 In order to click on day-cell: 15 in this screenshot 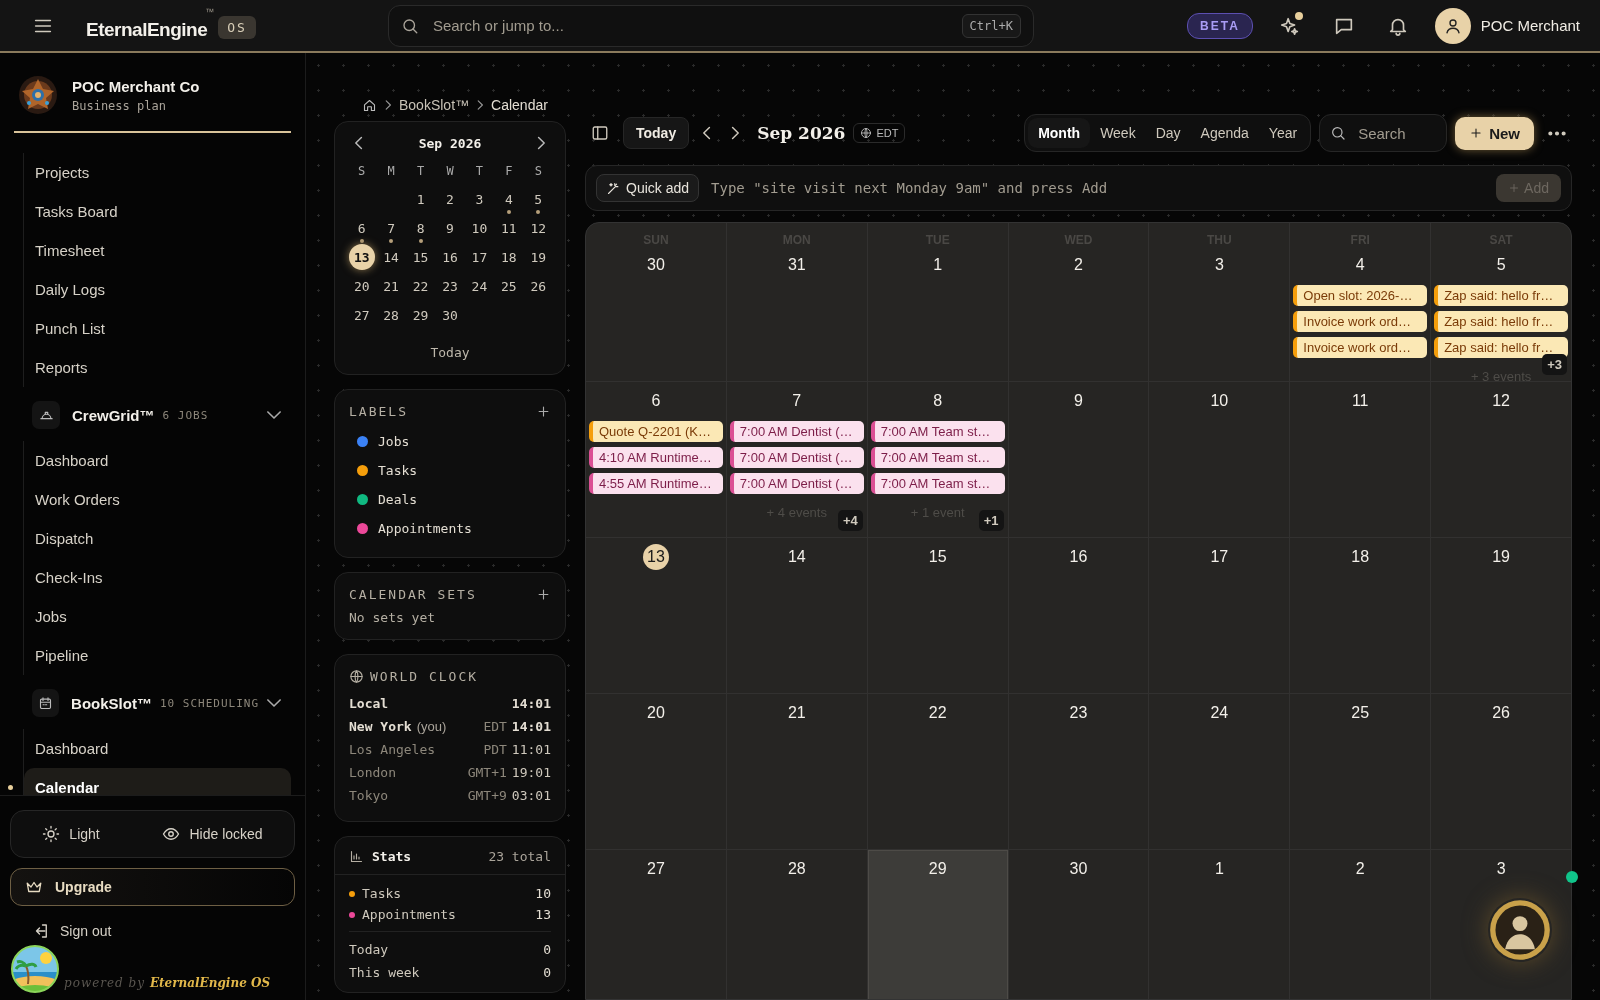, I will do `click(938, 615)`.